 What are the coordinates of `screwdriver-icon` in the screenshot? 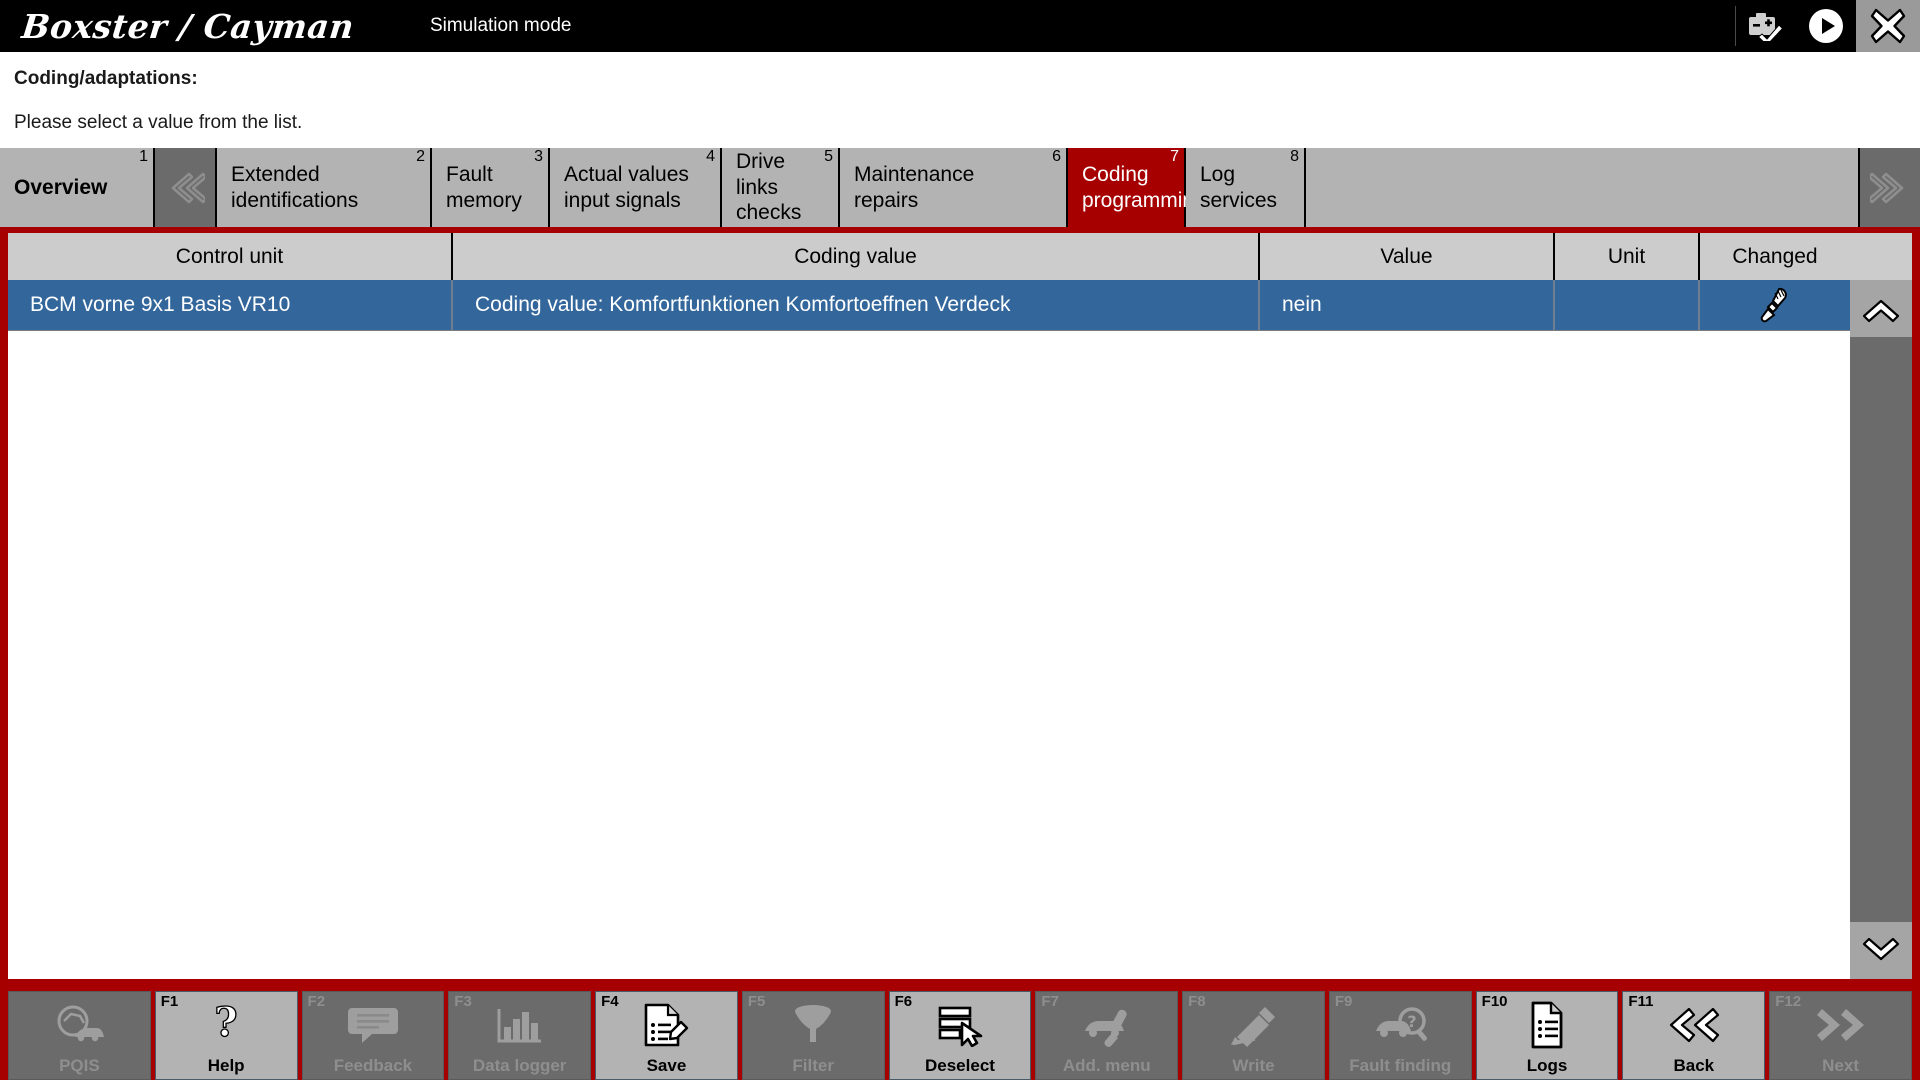 It's located at (1775, 305).